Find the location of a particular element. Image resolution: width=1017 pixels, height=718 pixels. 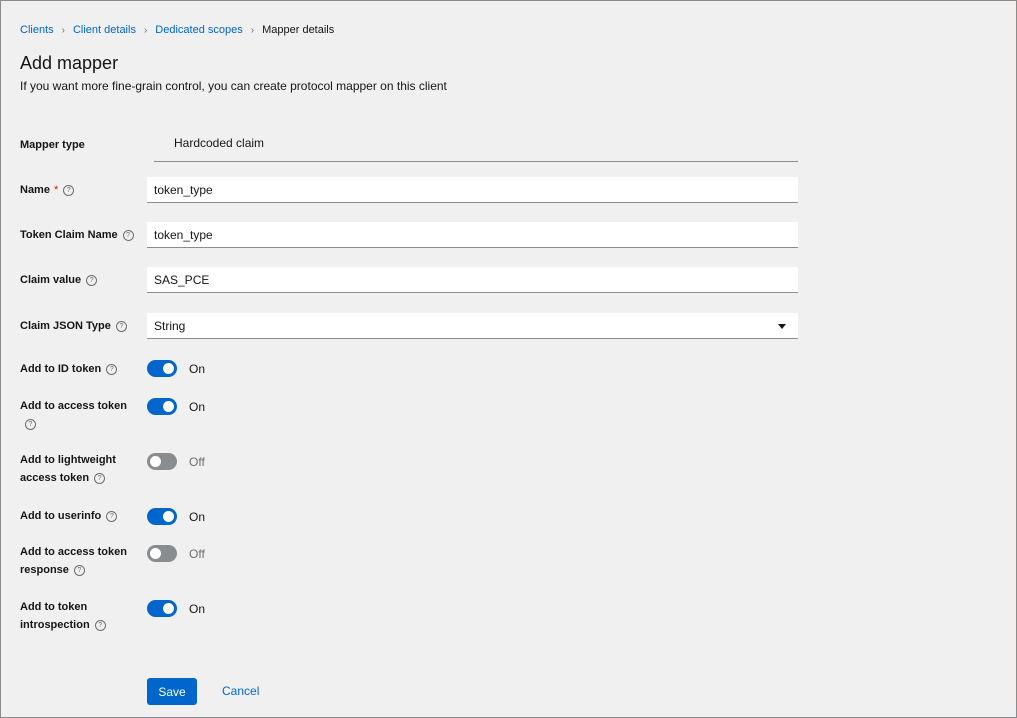

claim-json-type-label: Claim JSON Type? is located at coordinates (80, 326).